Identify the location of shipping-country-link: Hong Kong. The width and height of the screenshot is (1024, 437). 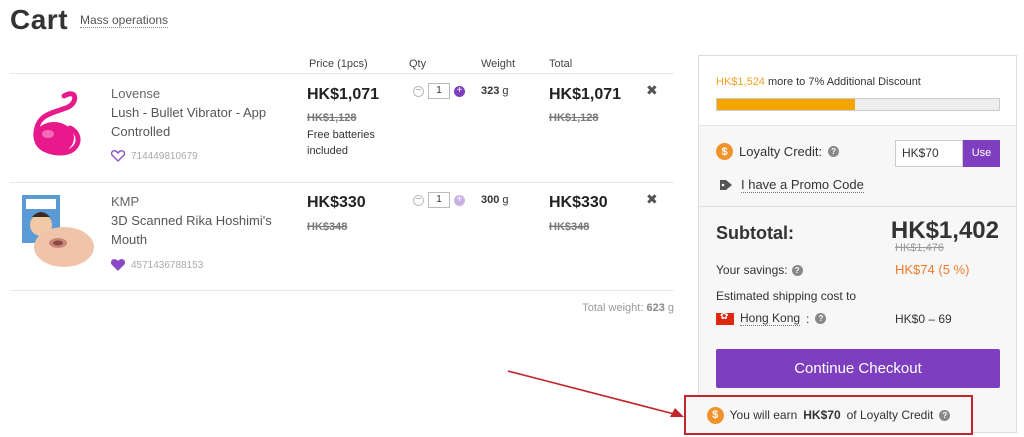
(770, 318).